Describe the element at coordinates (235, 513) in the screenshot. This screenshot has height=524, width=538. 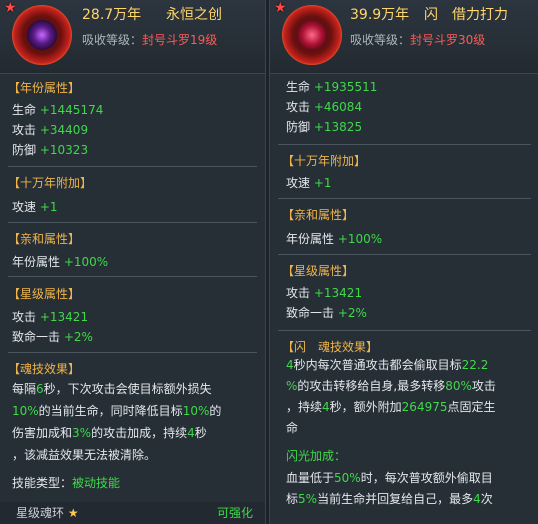
I see `enhance-link: 可强化` at that location.